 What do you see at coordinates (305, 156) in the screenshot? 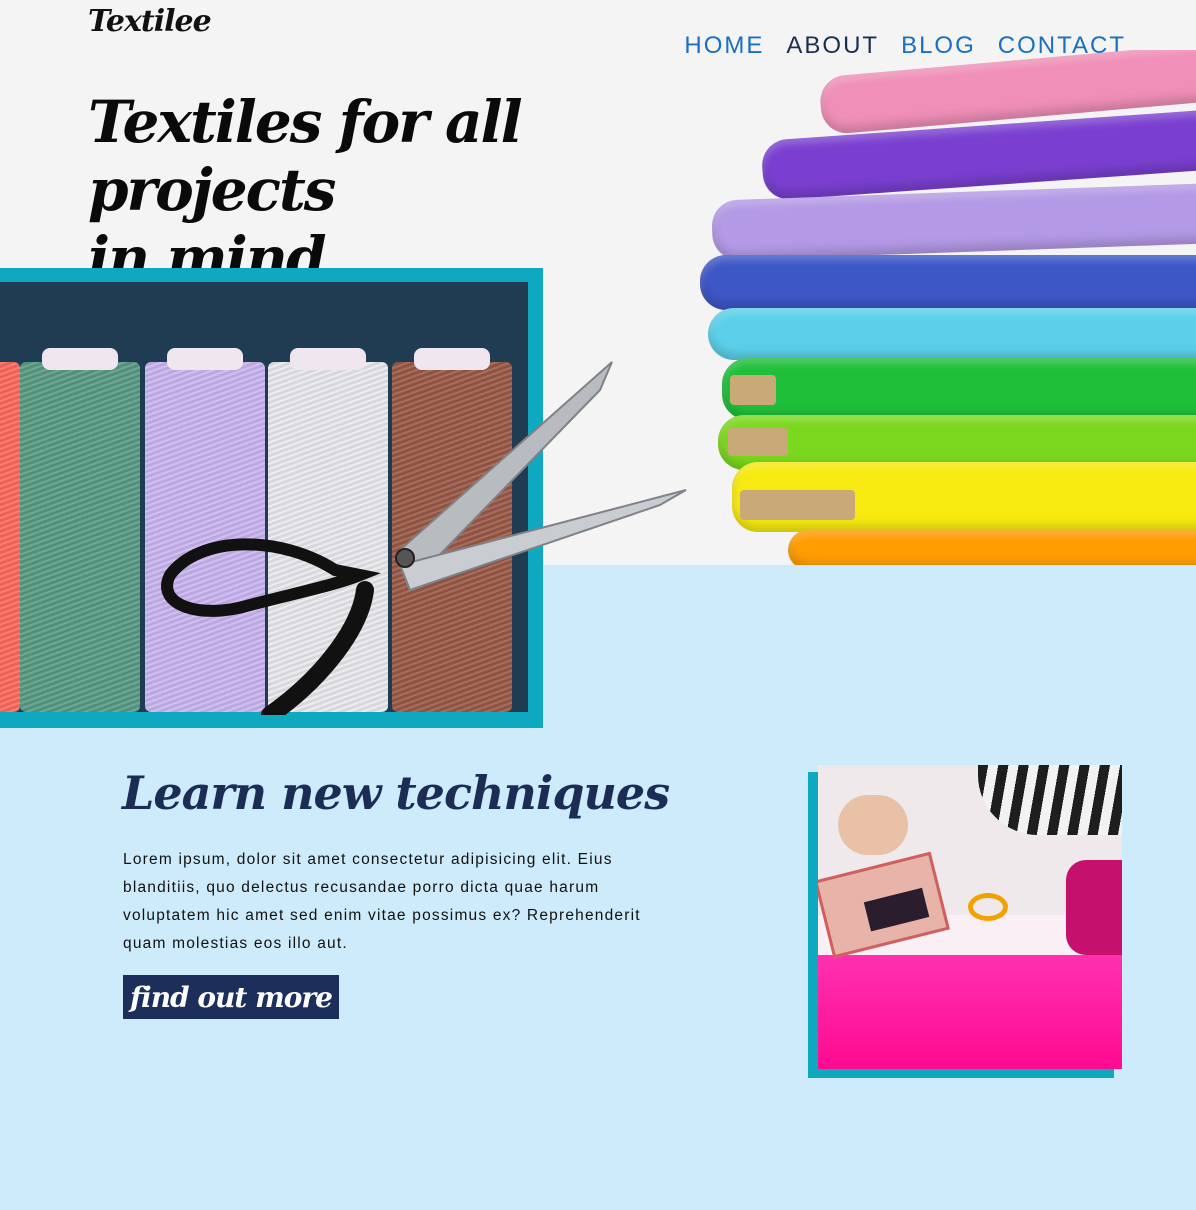
I see `hero-headline-line1: Textiles for all projects` at bounding box center [305, 156].